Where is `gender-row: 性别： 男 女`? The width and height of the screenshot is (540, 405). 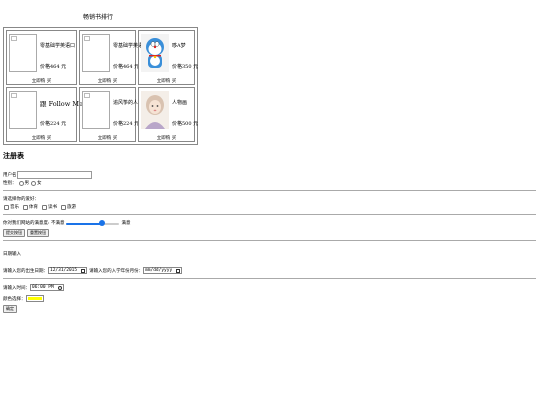 gender-row: 性别： 男 女 is located at coordinates (22, 183).